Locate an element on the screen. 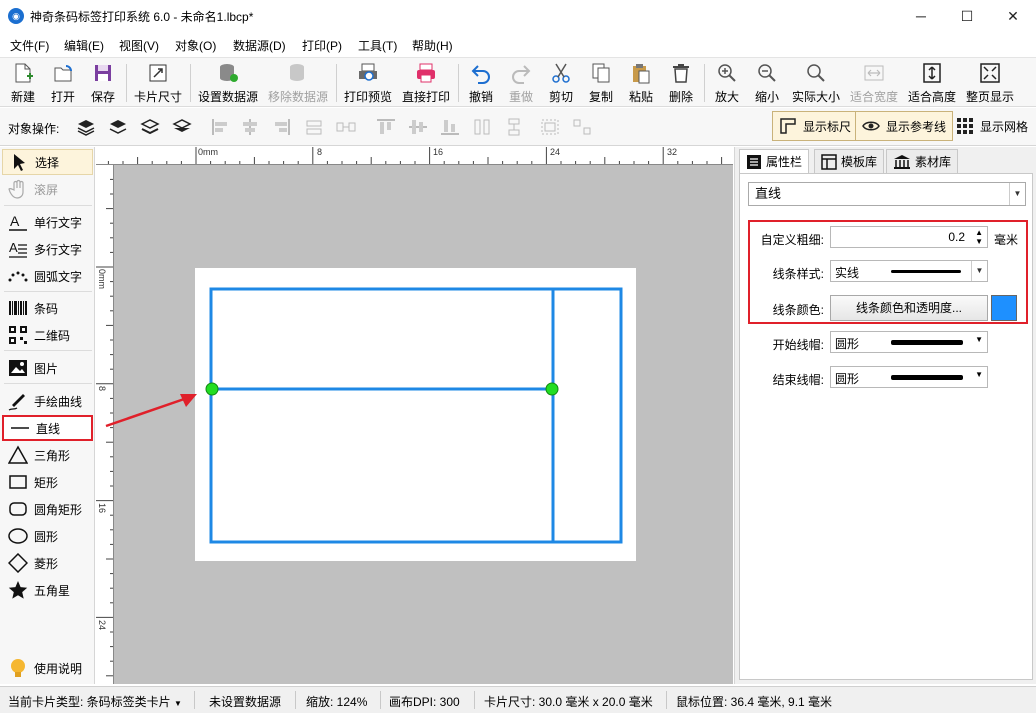  save-icon is located at coordinates (103, 73).